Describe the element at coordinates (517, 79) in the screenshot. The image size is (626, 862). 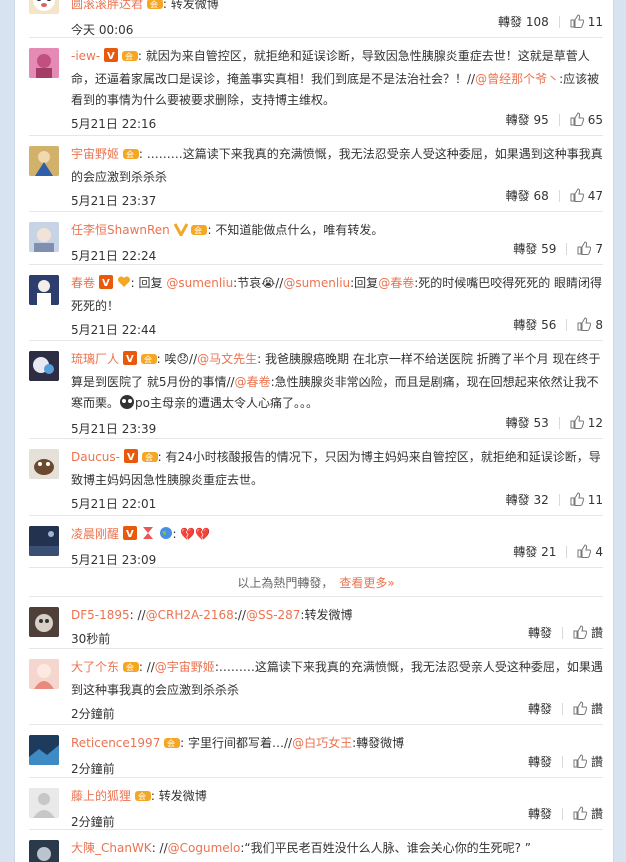
I see `mention-link: @曾经那个爷丶` at that location.